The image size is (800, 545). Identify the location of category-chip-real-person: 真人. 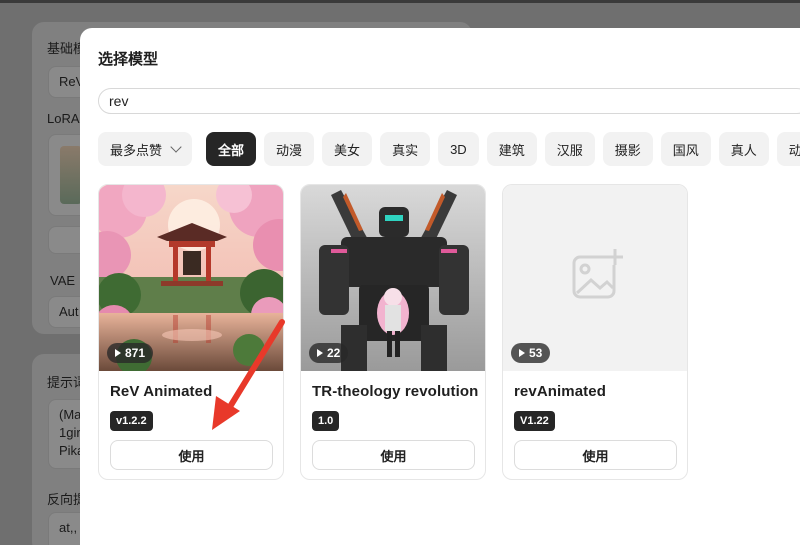
(743, 149).